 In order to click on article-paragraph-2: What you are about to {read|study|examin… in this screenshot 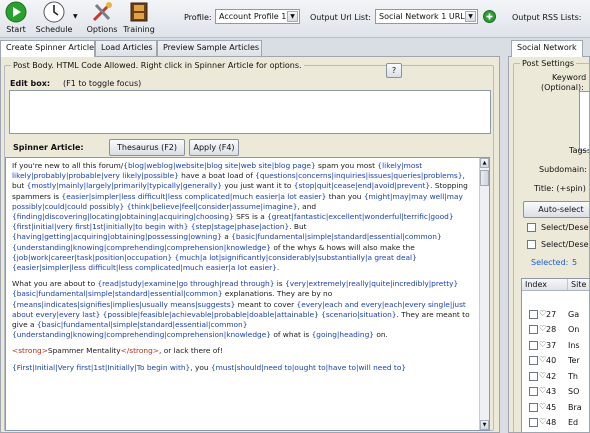, I will do `click(244, 309)`.